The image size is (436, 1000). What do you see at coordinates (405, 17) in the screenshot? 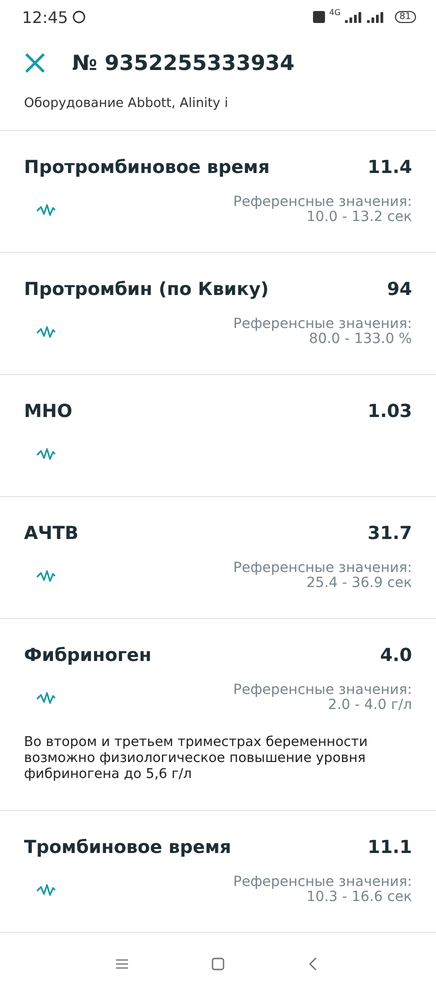
I see `battery-level: 81` at bounding box center [405, 17].